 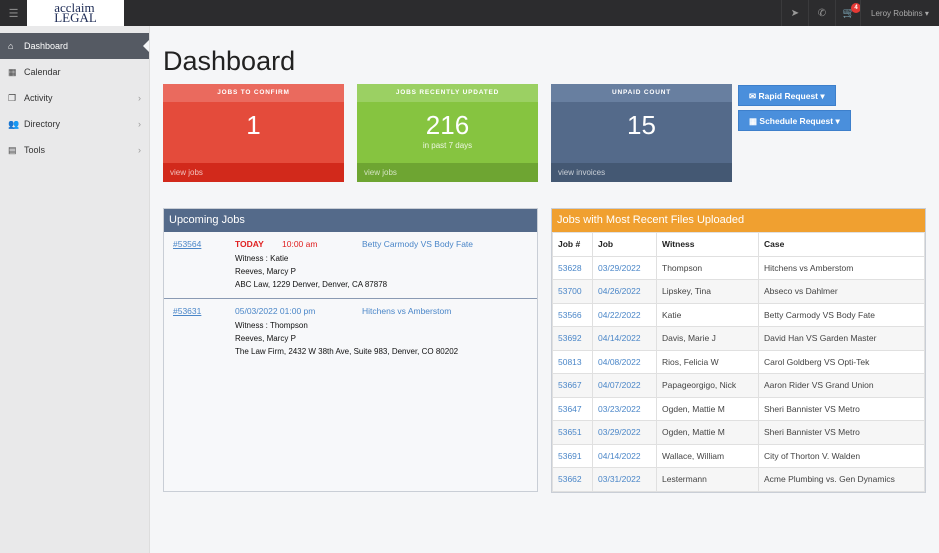 I want to click on sidebar-item-dashboard: ⌂ Dashboard, so click(x=74, y=46).